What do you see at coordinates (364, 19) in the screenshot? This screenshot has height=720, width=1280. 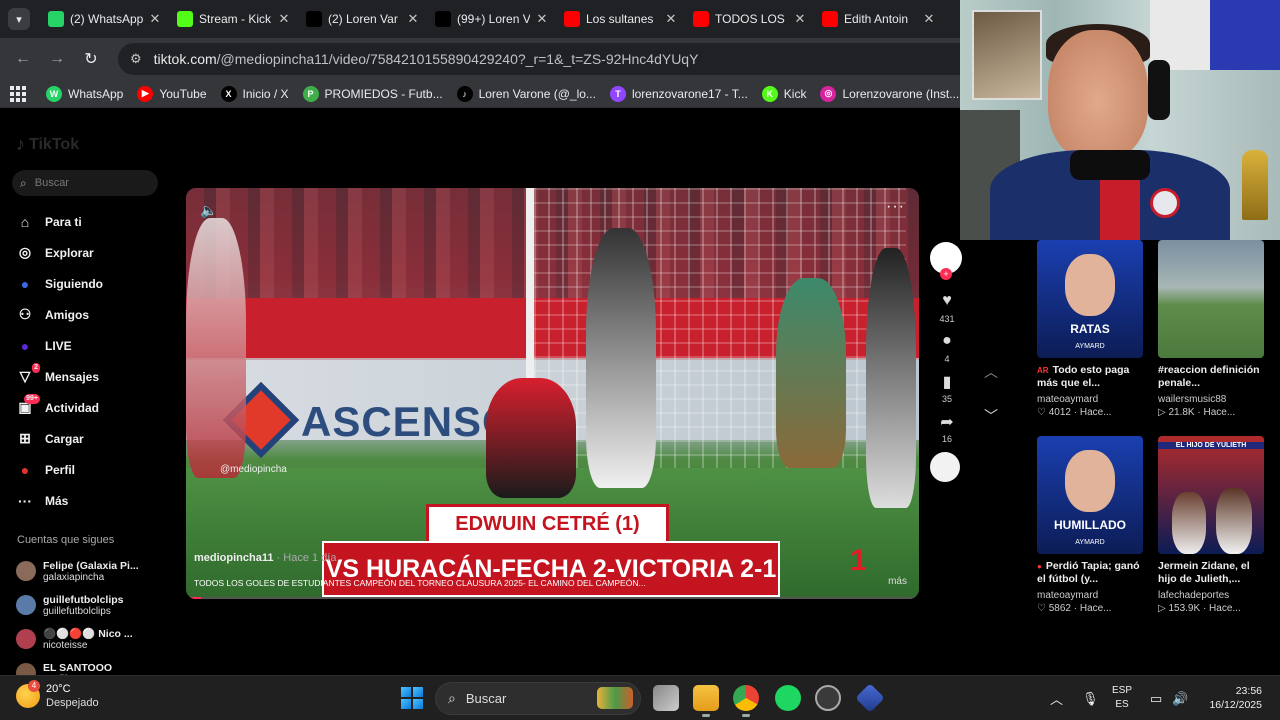 I see `browser-tab: (2) Loren Var ✕` at bounding box center [364, 19].